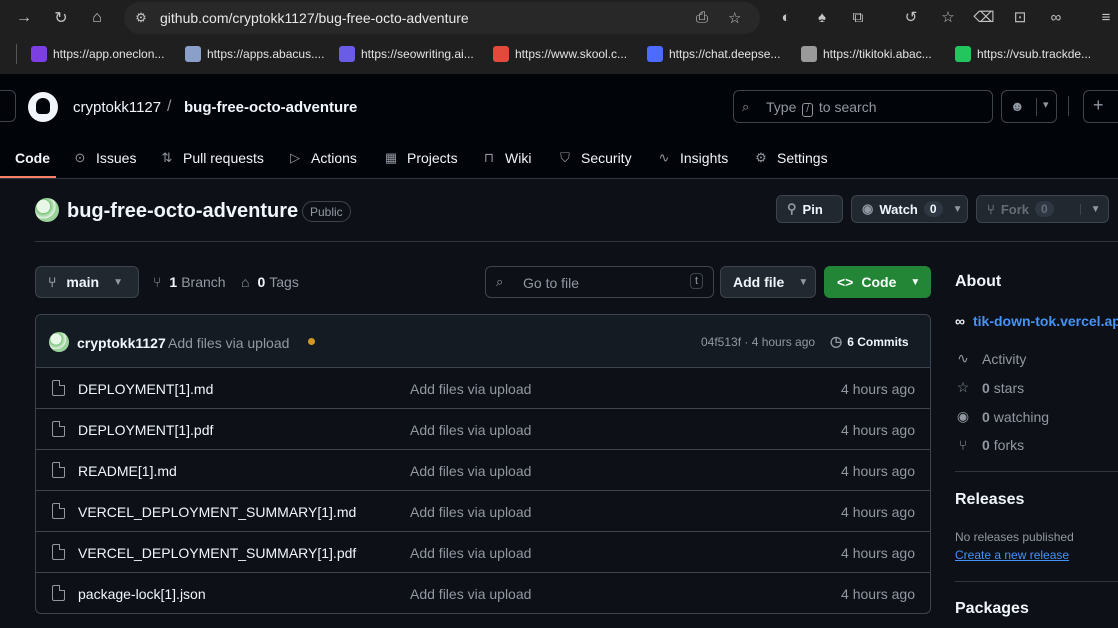 The width and height of the screenshot is (1118, 628). I want to click on tags-link: ⌂ 0 Tags, so click(270, 282).